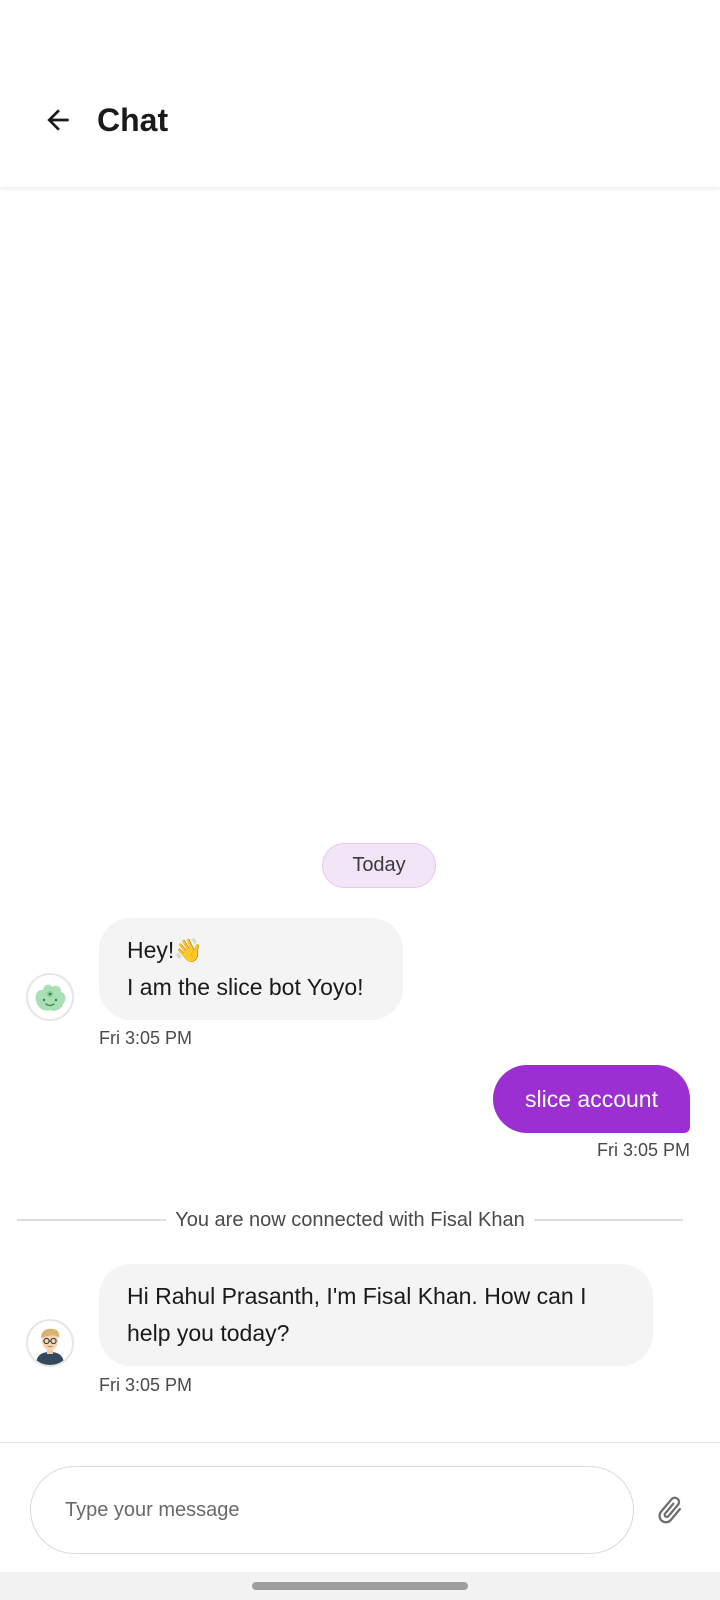 The width and height of the screenshot is (720, 1600). I want to click on system-nav-bar, so click(360, 1586).